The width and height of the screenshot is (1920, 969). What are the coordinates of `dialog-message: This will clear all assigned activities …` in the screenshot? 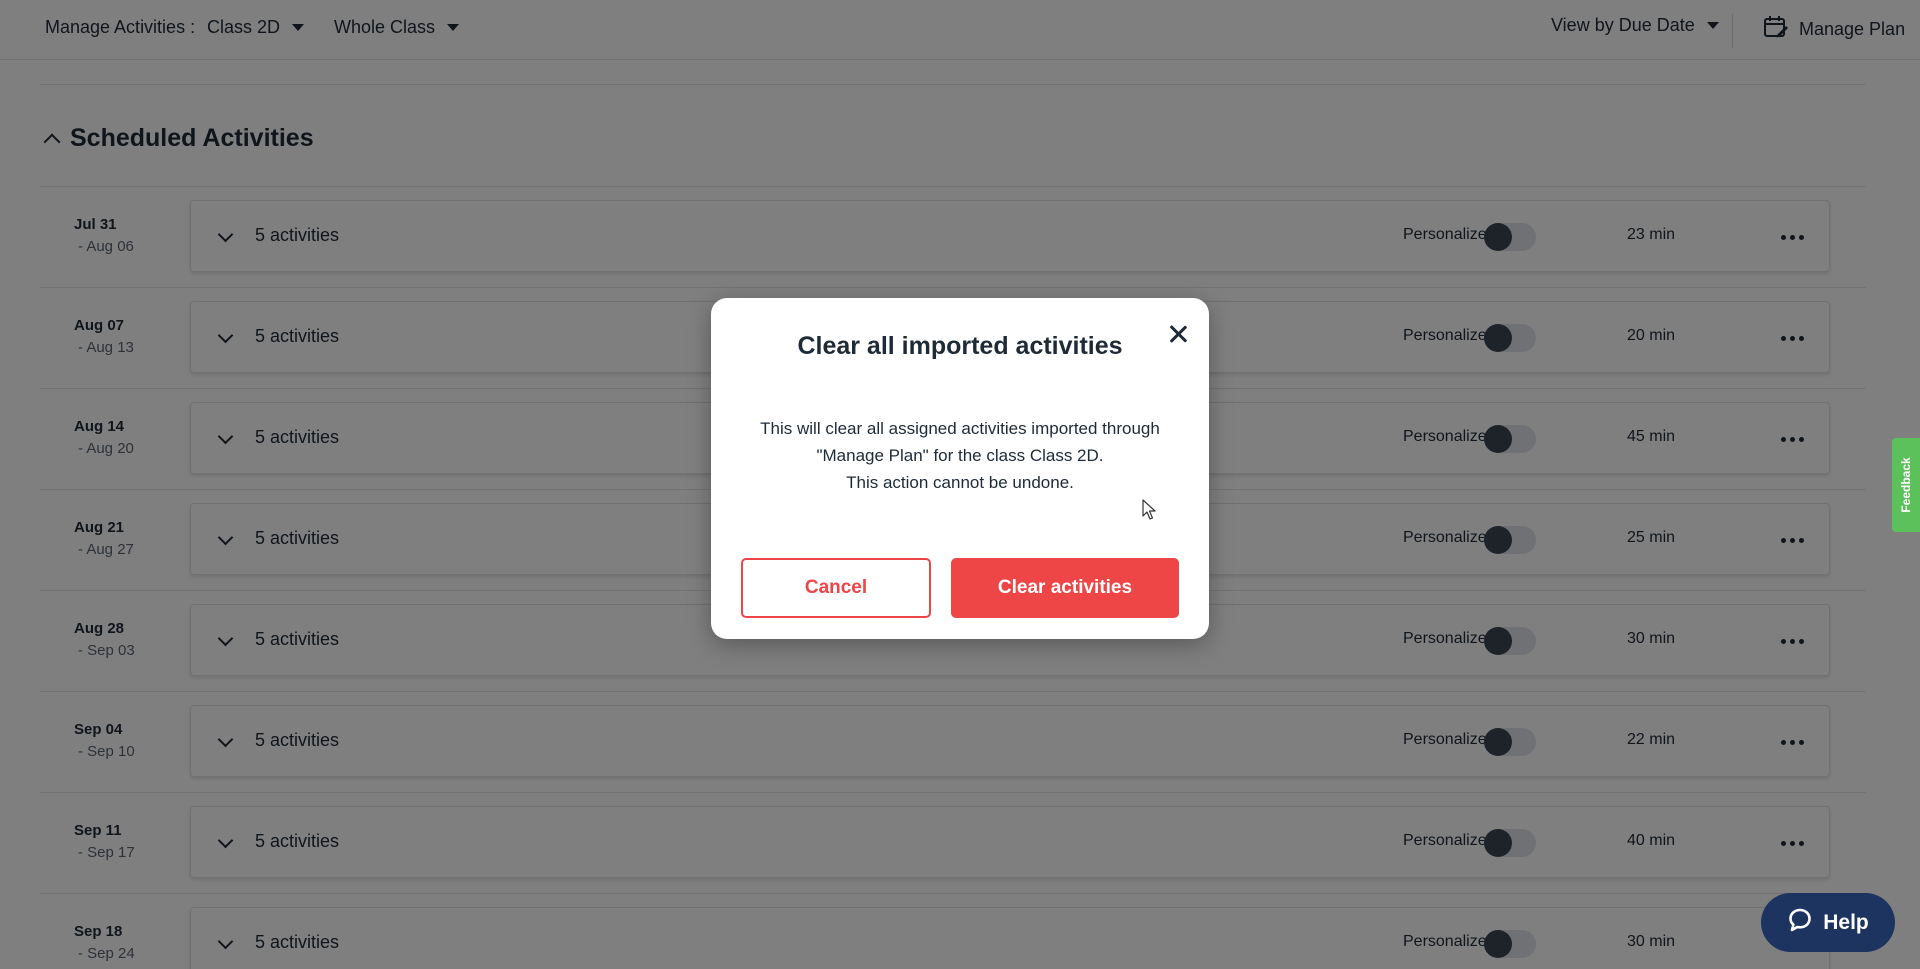 It's located at (960, 455).